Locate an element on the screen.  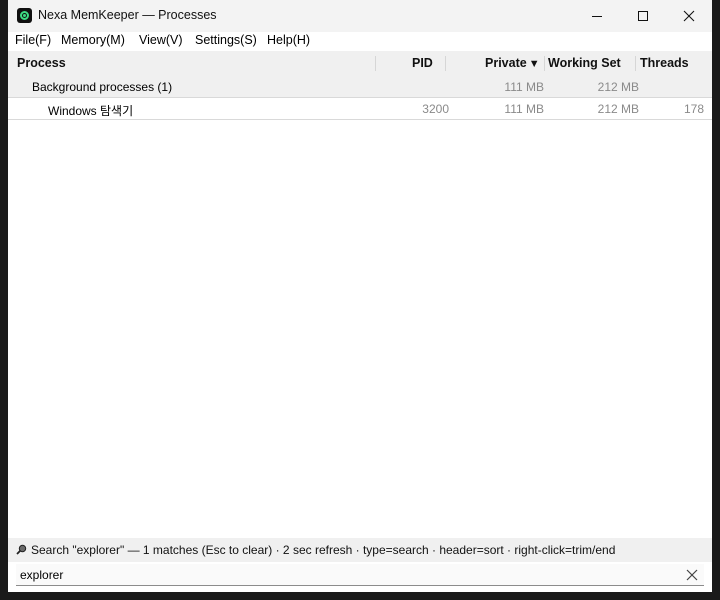
column-pid: PID is located at coordinates (422, 63).